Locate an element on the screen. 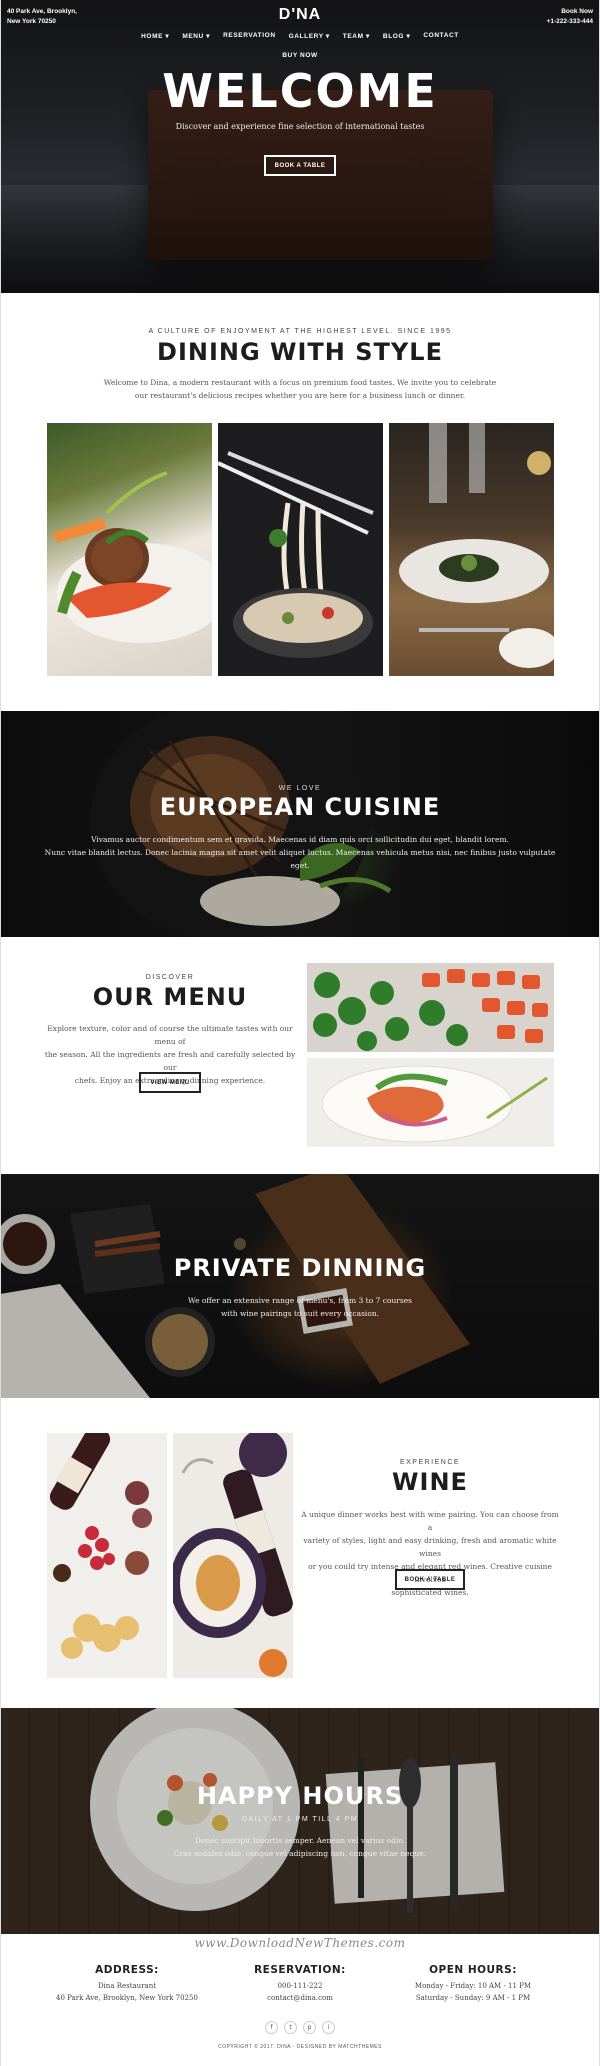 This screenshot has width=600, height=2066. footer-email: contact@dina.com is located at coordinates (300, 1998).